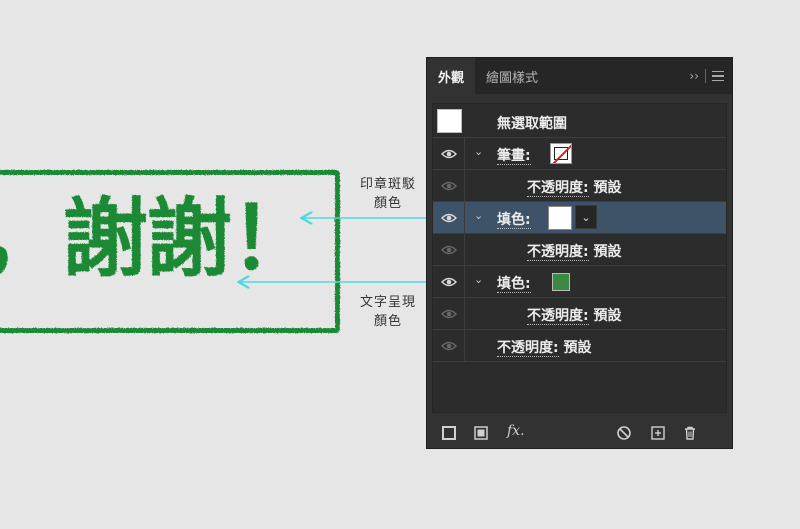 This screenshot has height=529, width=800. I want to click on panel-menu-icon, so click(718, 76).